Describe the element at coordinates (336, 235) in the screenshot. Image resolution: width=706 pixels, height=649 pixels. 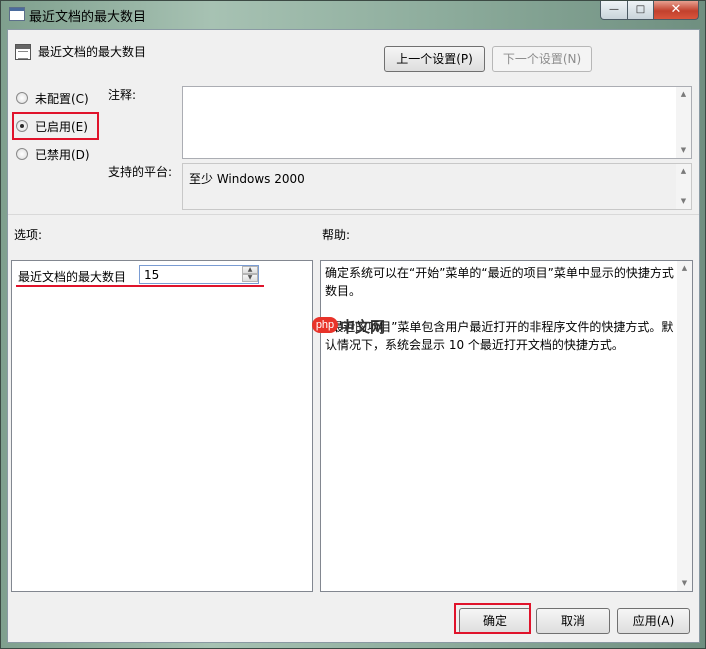
I see `help-label: 帮助:` at that location.